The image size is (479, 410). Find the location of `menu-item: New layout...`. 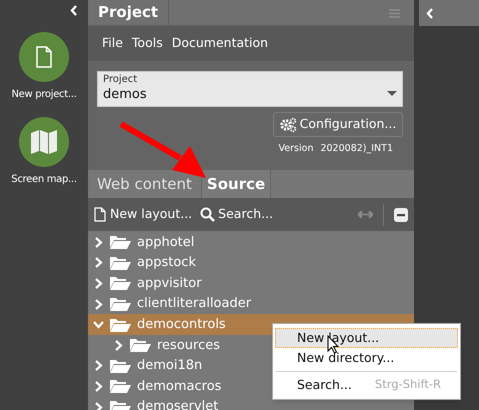

menu-item: New layout... is located at coordinates (366, 338).